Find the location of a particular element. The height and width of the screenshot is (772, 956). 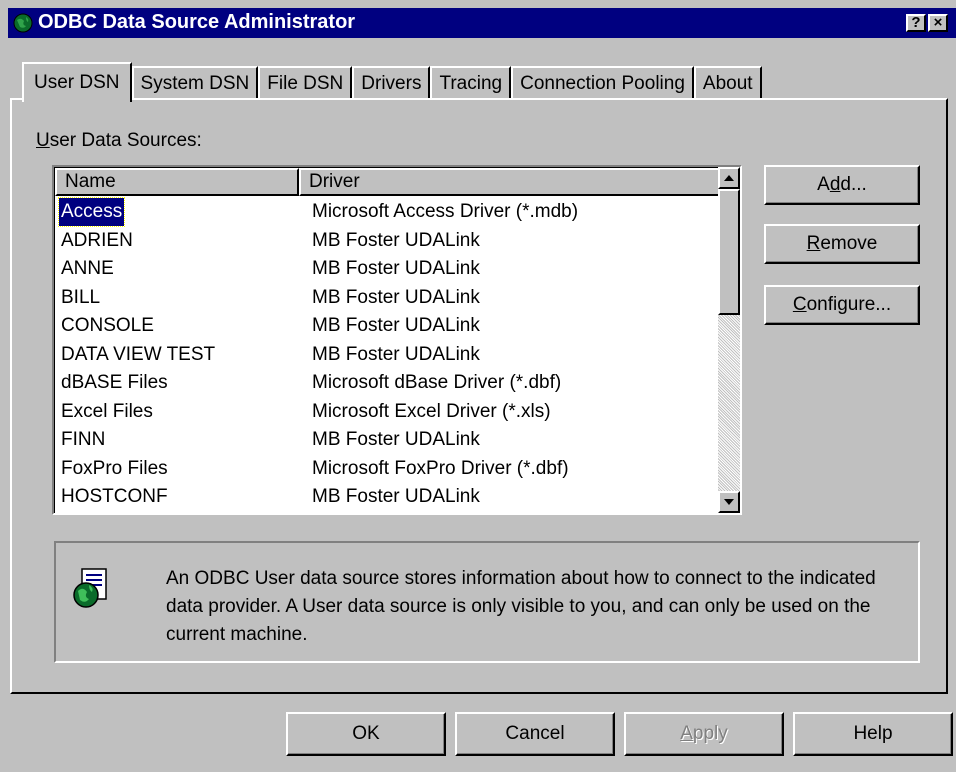

arrow-down-icon is located at coordinates (729, 502).